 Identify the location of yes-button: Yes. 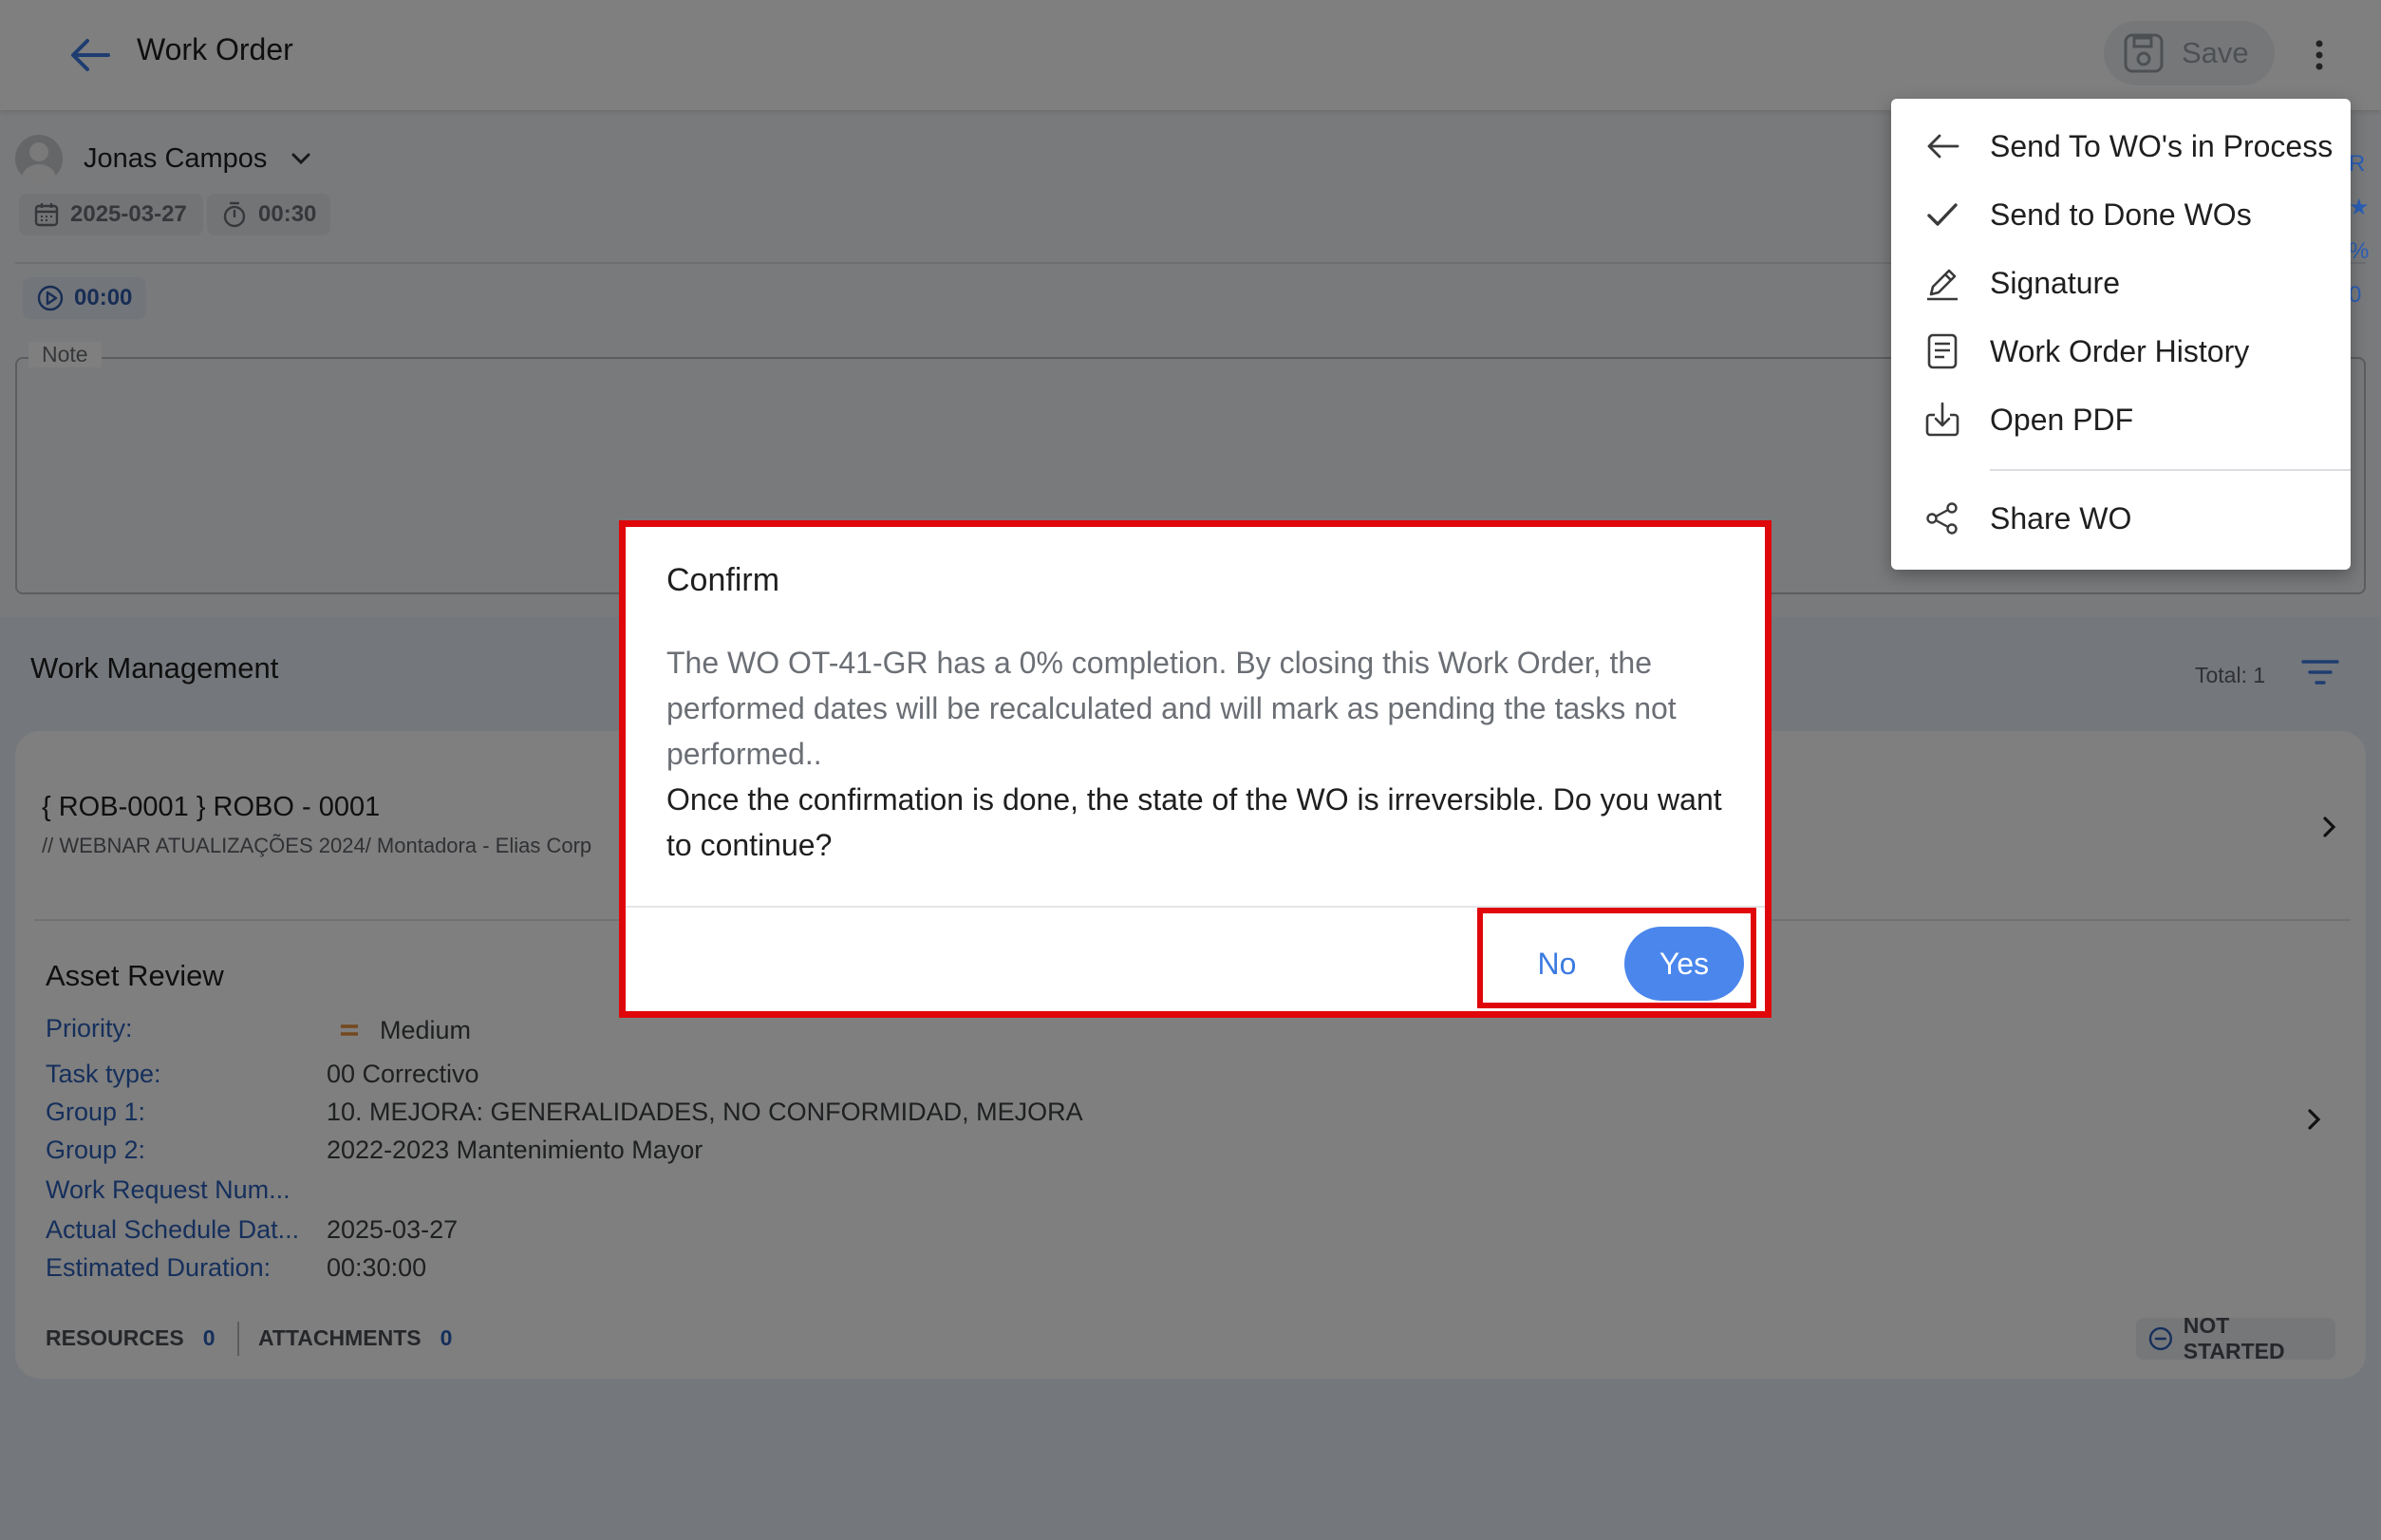
(1684, 964).